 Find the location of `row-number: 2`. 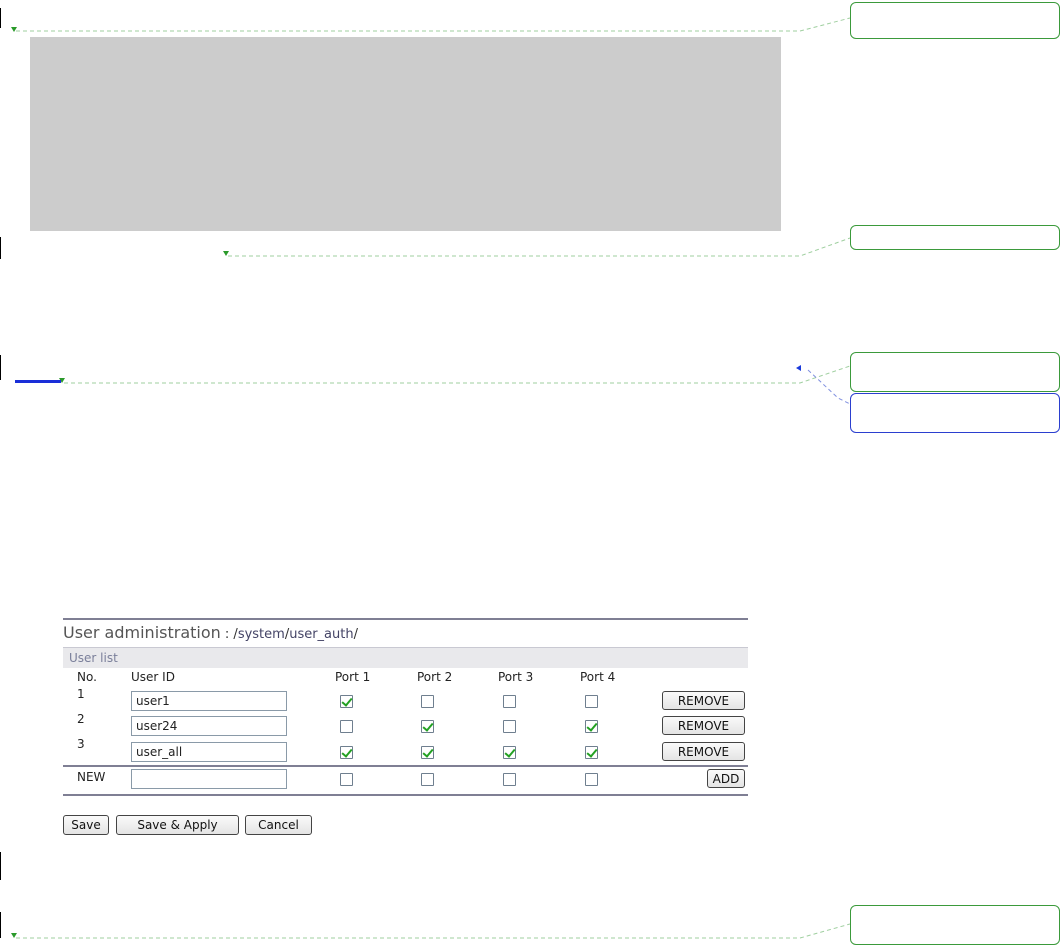

row-number: 2 is located at coordinates (81, 719).